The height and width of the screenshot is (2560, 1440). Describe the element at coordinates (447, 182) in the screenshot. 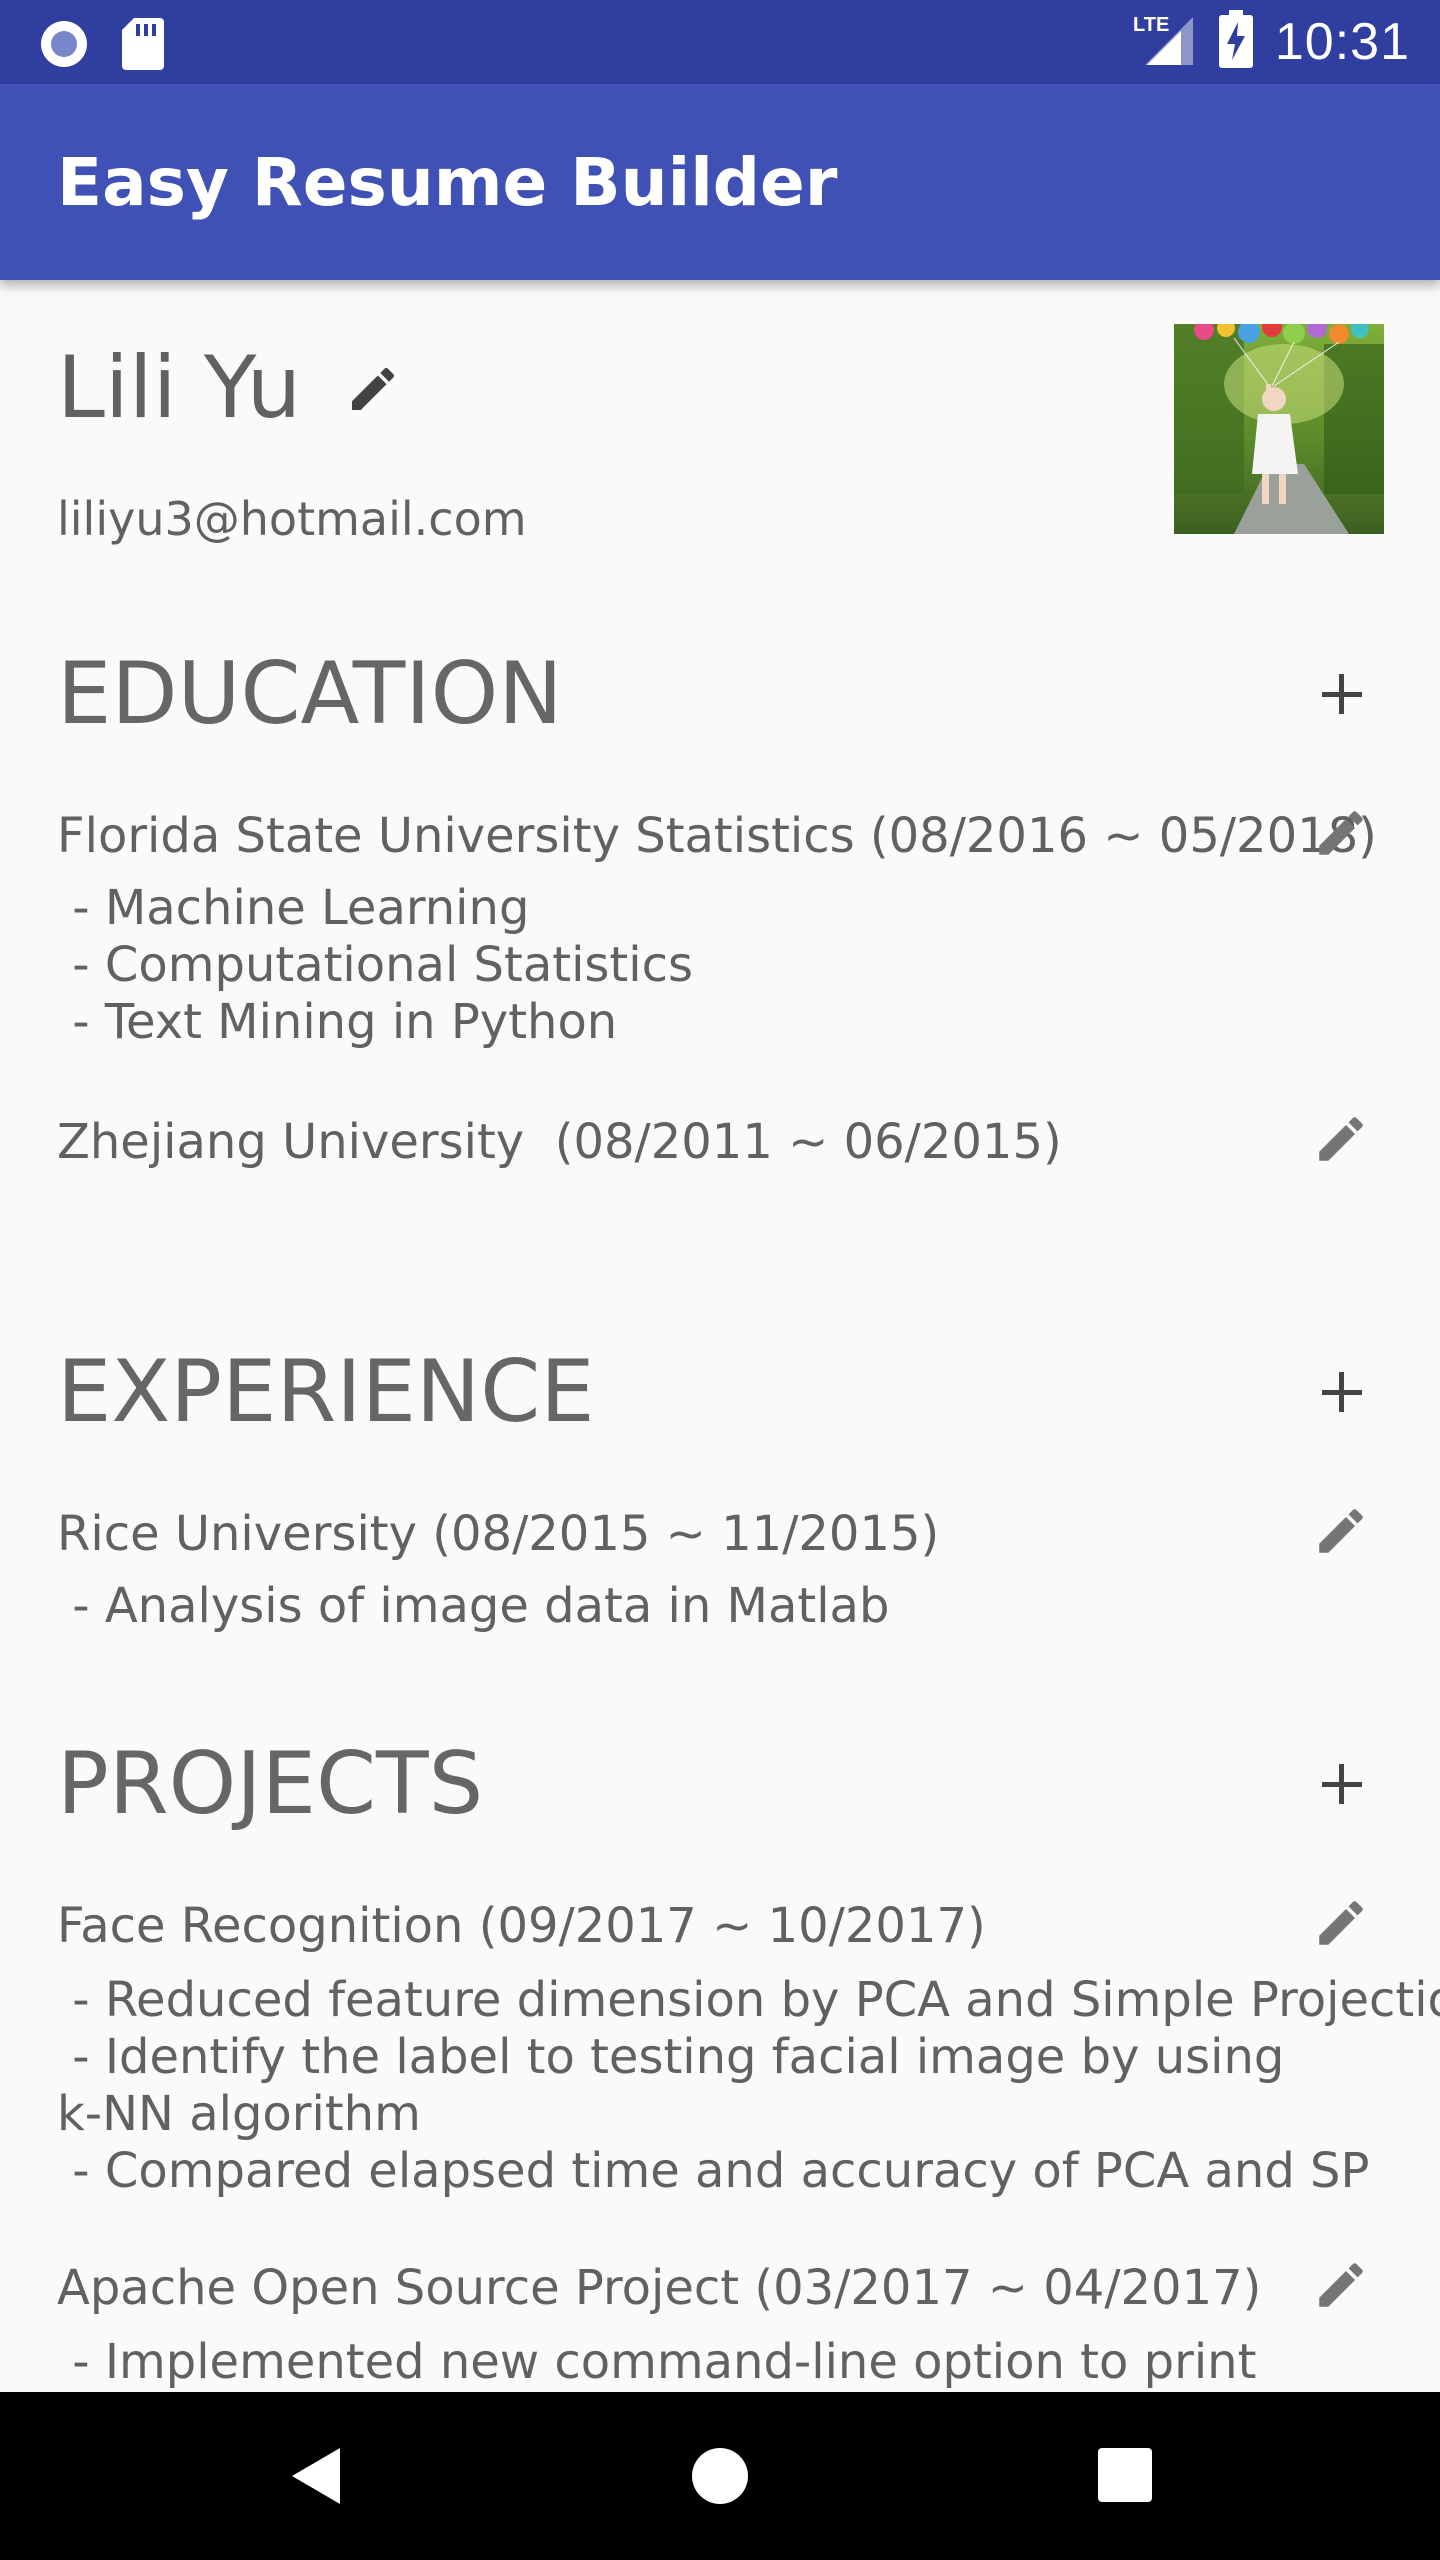

I see `app-title: Easy Resume Builder` at that location.